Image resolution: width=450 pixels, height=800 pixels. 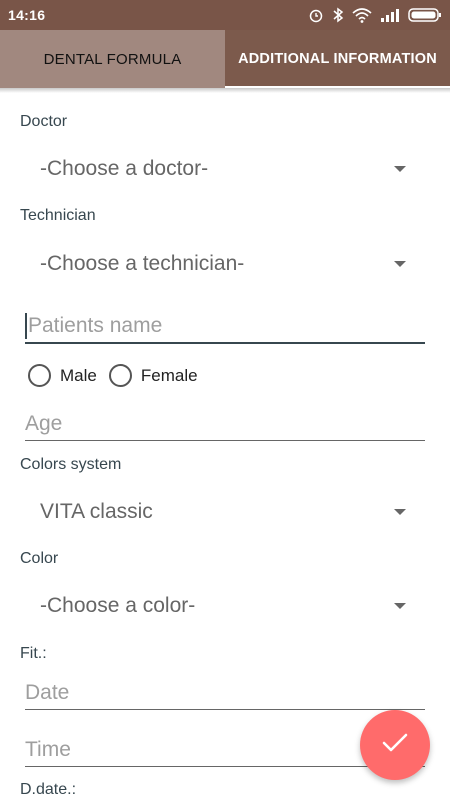 What do you see at coordinates (47, 692) in the screenshot?
I see `fit-date-placeholder: Date` at bounding box center [47, 692].